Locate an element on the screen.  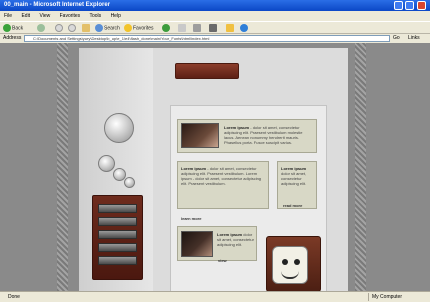
thumbnail-image is located at coordinates (197, 244).